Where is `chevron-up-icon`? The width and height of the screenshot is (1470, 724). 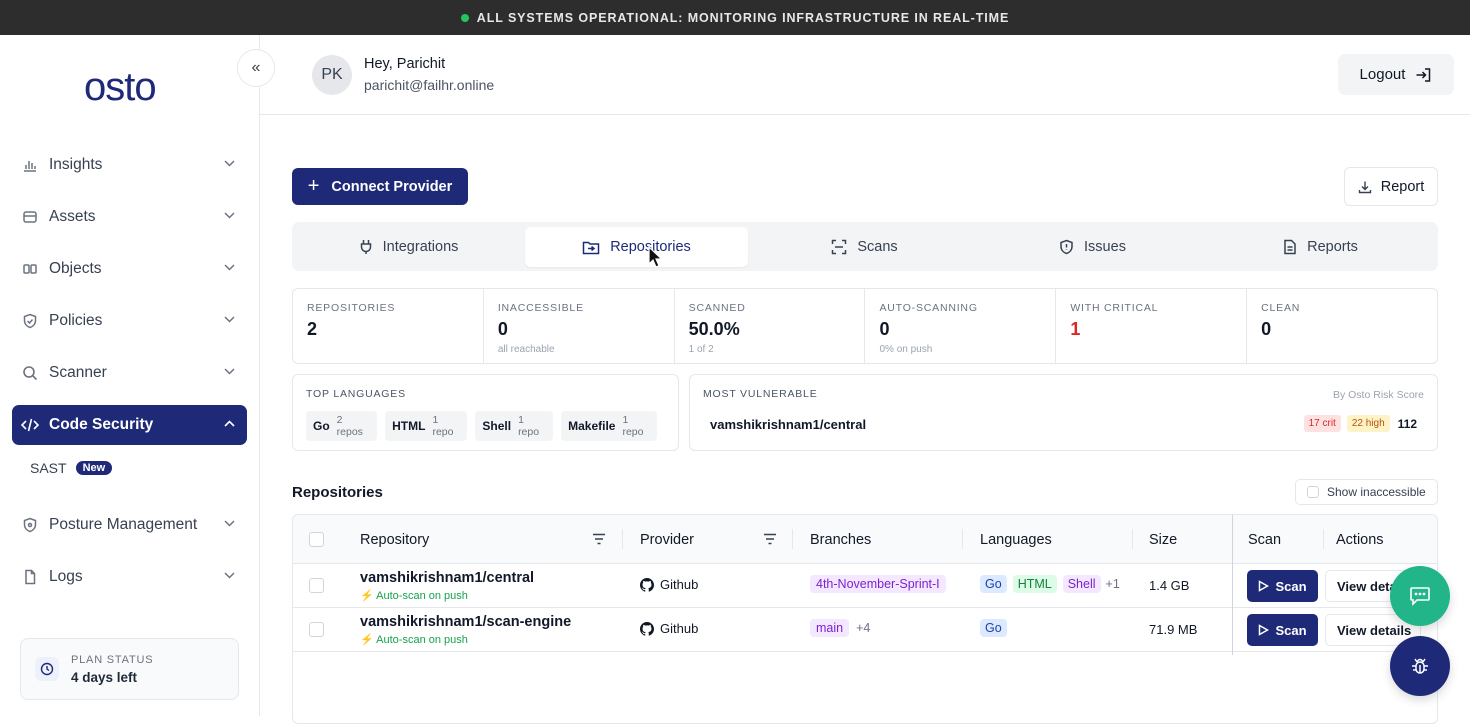 chevron-up-icon is located at coordinates (229, 424).